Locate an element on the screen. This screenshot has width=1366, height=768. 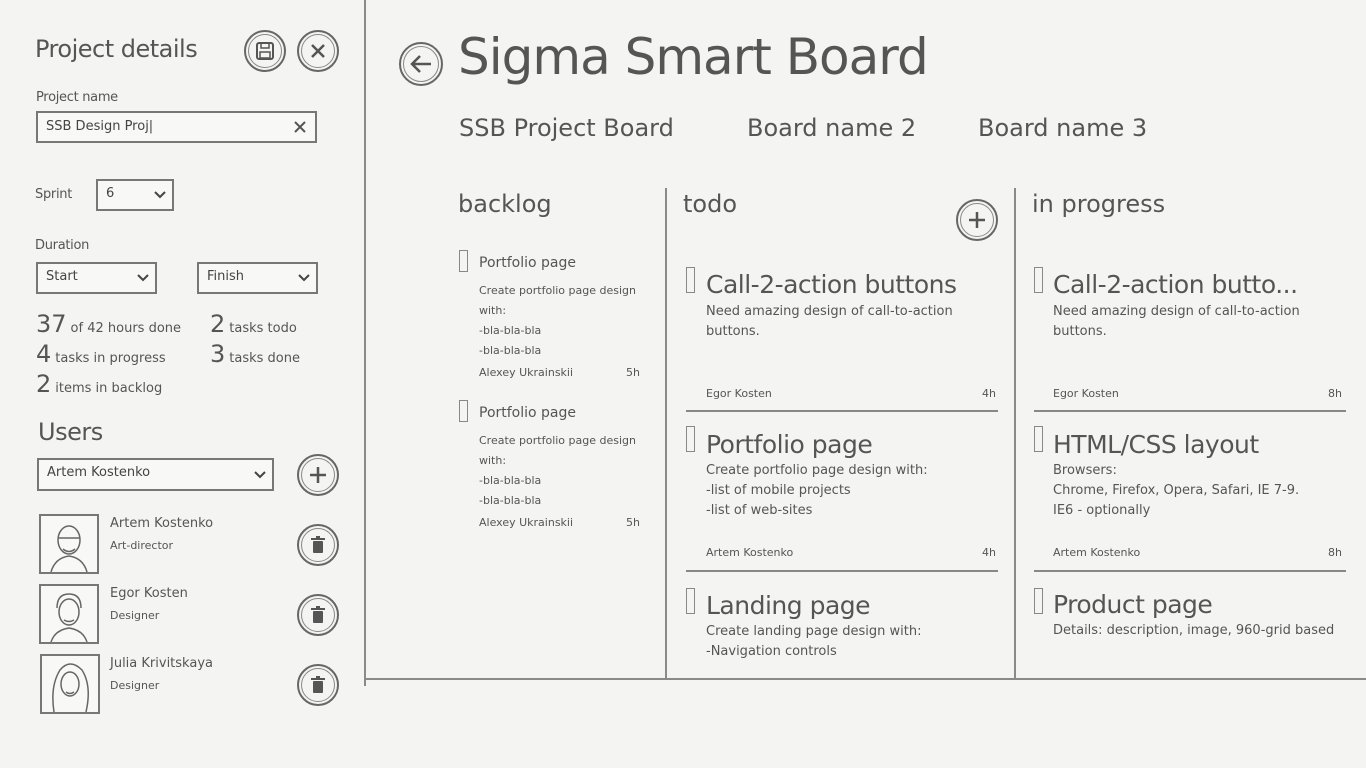
card-title: Landing page is located at coordinates (788, 605).